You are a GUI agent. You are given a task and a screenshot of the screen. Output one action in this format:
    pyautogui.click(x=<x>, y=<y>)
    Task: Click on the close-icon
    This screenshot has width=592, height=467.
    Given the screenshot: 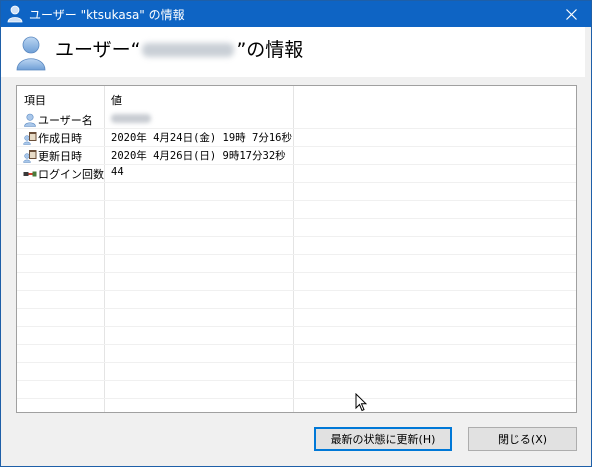 What is the action you would take?
    pyautogui.click(x=571, y=14)
    